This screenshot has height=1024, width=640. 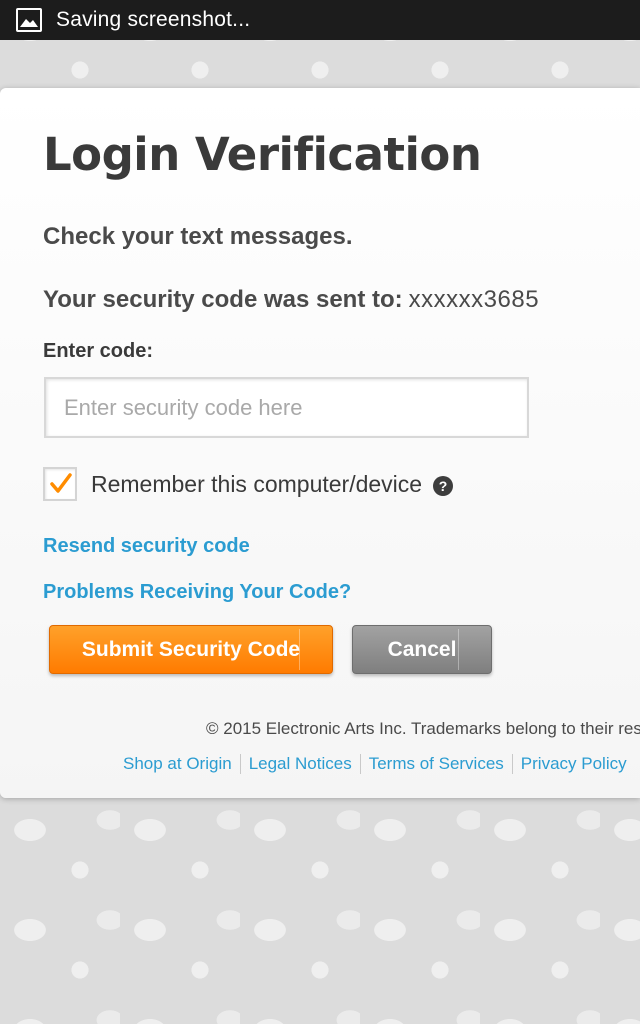 What do you see at coordinates (257, 483) in the screenshot?
I see `remember-device-label: Remember this computer/device` at bounding box center [257, 483].